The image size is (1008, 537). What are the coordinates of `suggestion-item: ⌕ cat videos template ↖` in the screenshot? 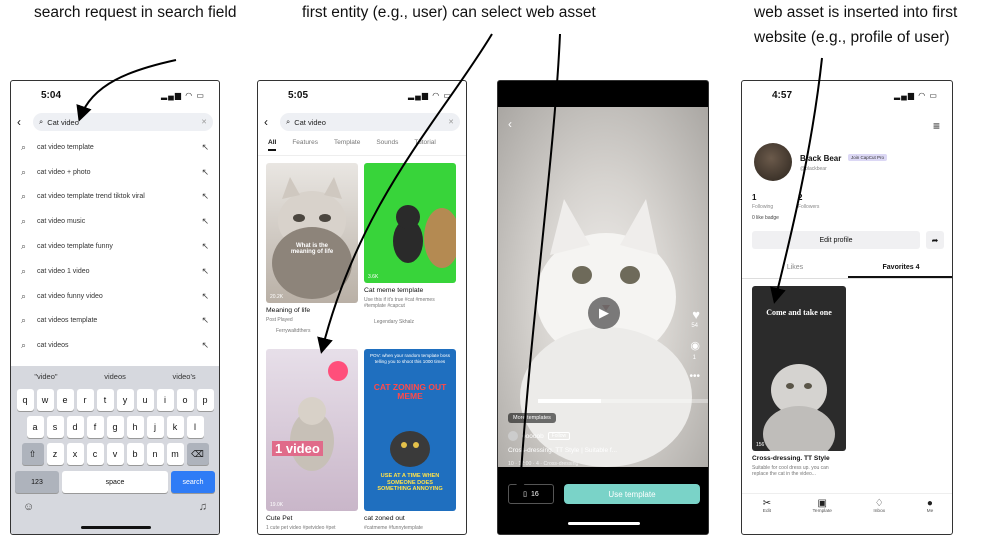 It's located at (115, 321).